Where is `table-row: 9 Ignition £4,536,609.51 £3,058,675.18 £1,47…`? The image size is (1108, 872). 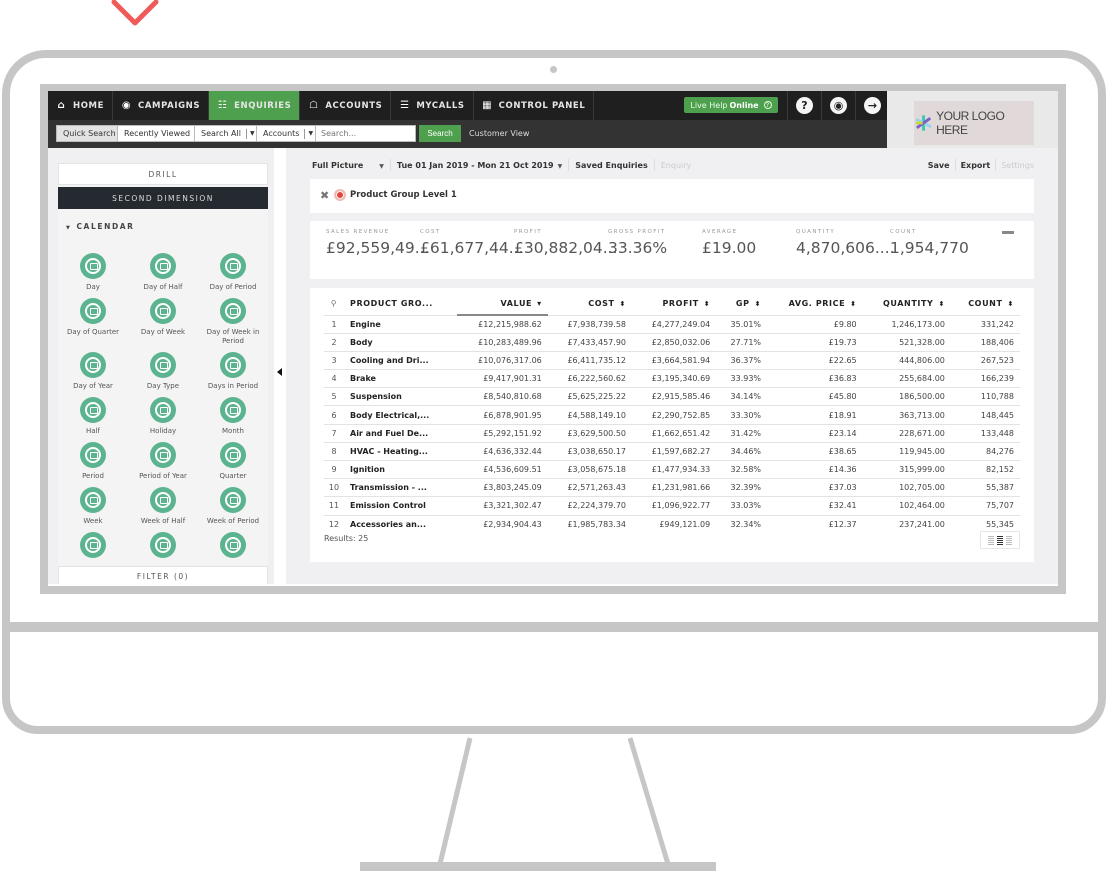
table-row: 9 Ignition £4,536,609.51 £3,058,675.18 £1,47… is located at coordinates (672, 469).